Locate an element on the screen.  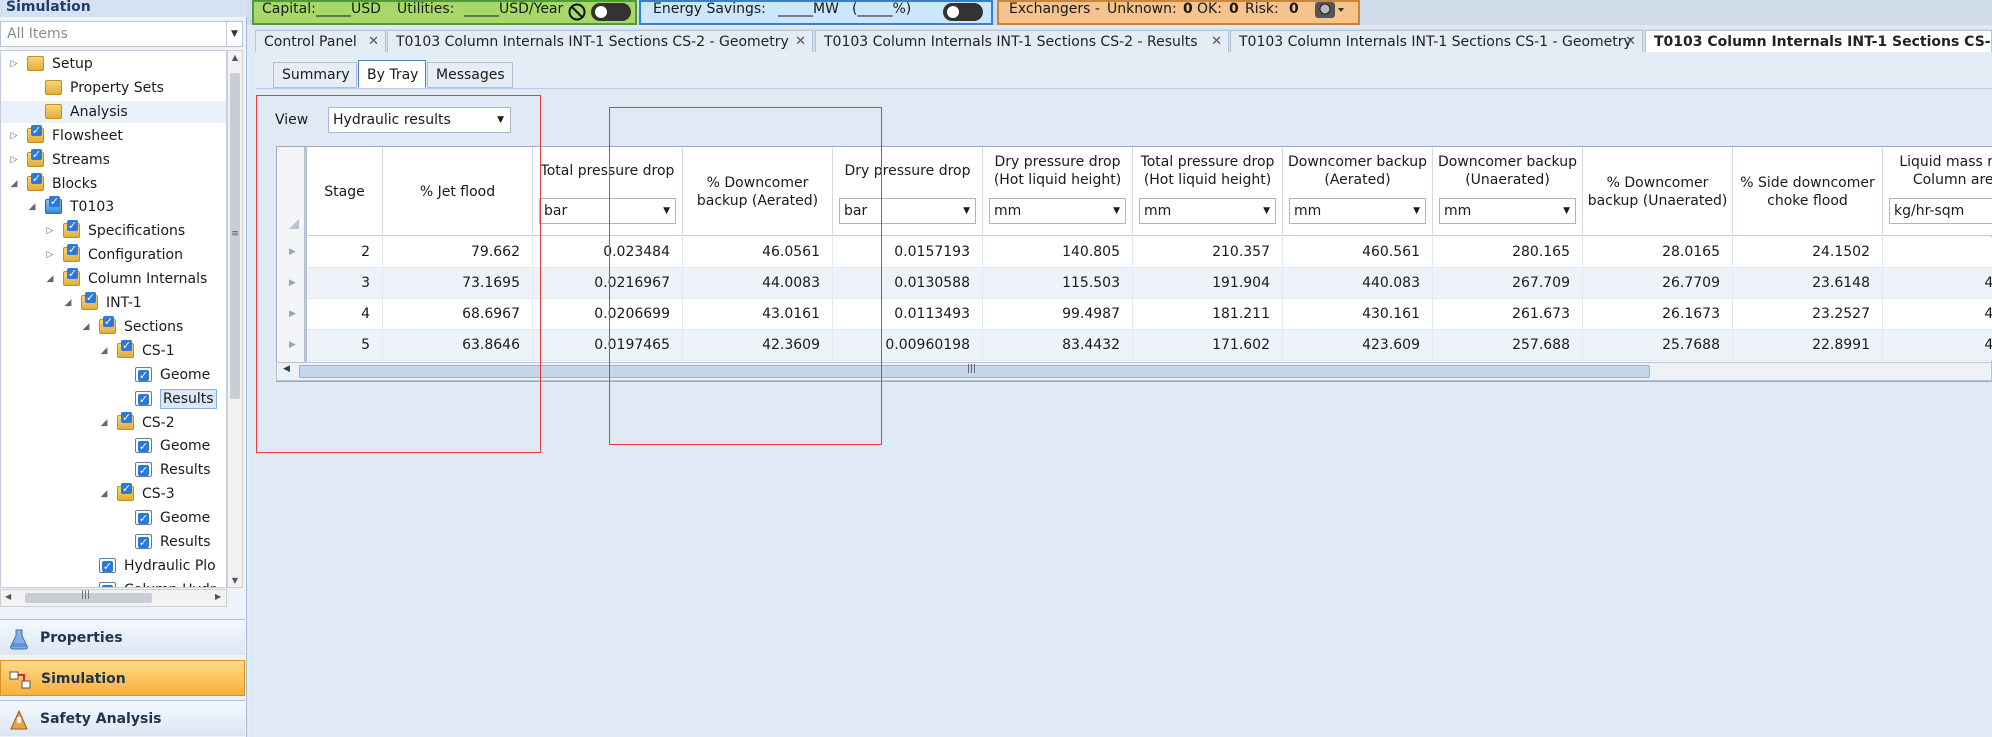
grid-cell: 440.083 is located at coordinates (1358, 283).